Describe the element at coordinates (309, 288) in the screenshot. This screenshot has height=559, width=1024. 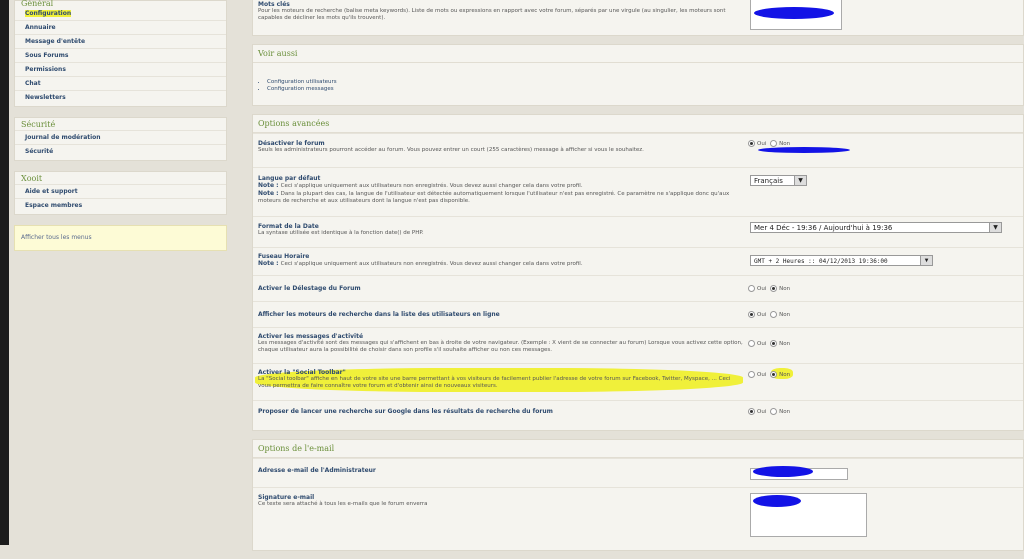
I see `delestage-label: Activer le Délestage du Forum` at that location.